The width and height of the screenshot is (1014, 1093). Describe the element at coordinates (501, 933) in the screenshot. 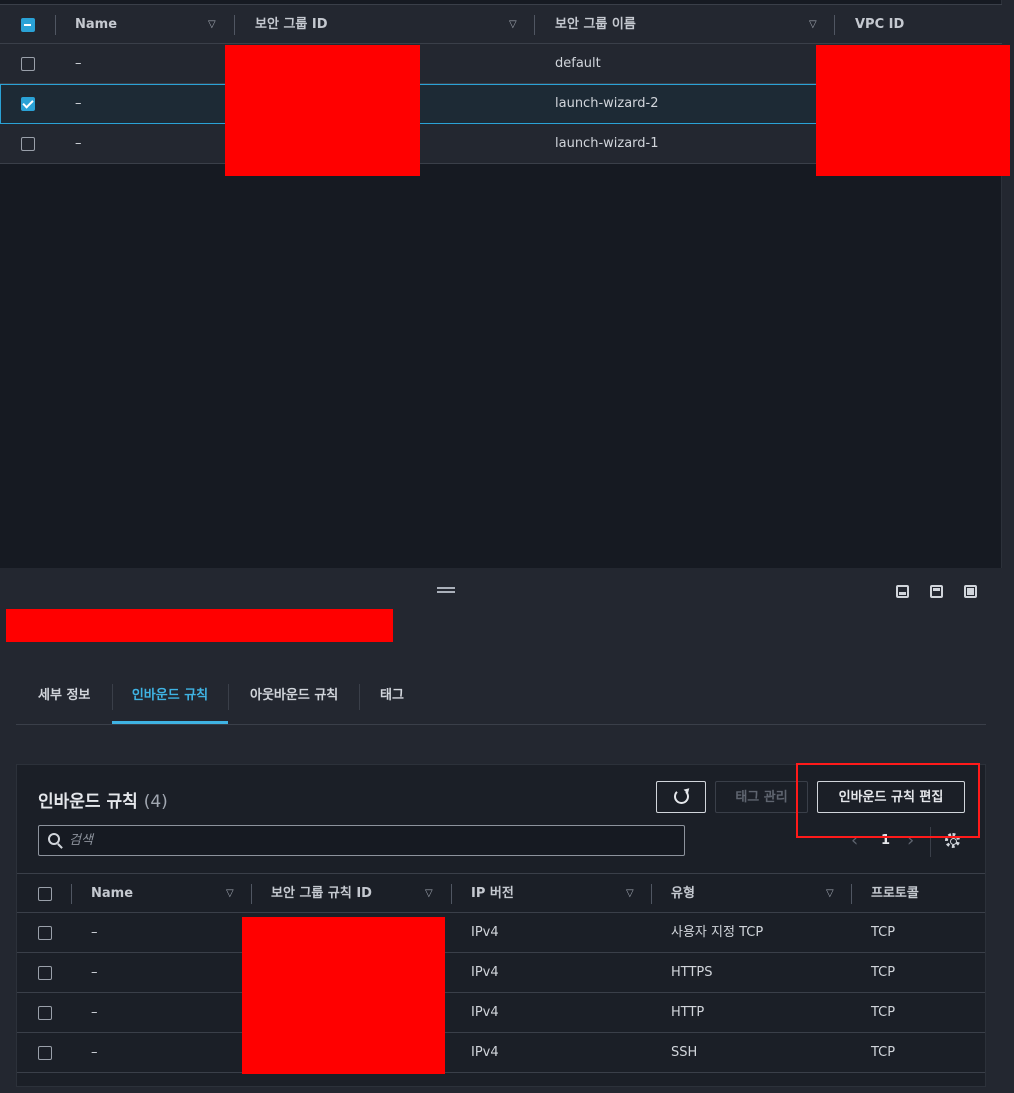

I see `table-row: – IPv4 사용자 지정 TCP TCP` at that location.